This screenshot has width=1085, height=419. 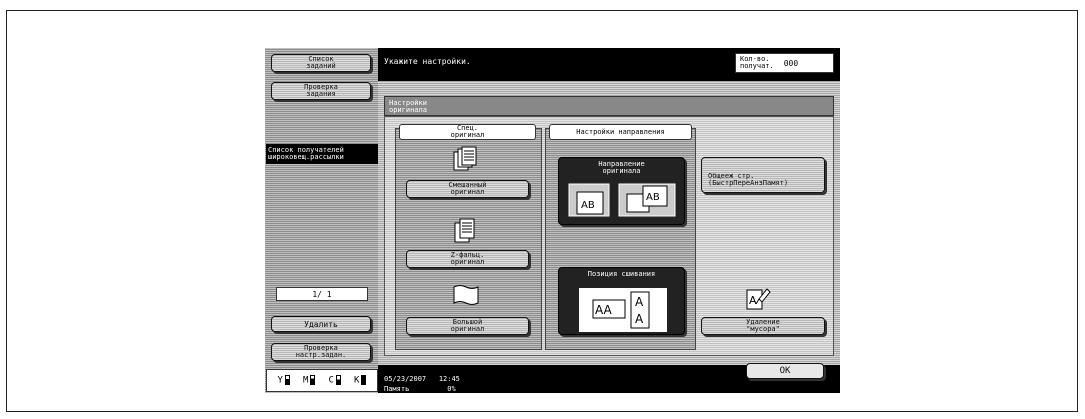 What do you see at coordinates (322, 154) in the screenshot?
I see `recipients-label: Список получателей широковещ.рассылки` at bounding box center [322, 154].